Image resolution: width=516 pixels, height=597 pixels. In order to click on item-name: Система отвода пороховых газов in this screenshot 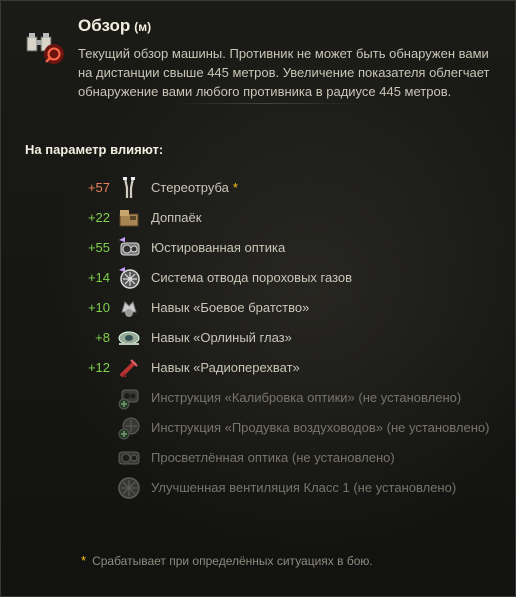, I will do `click(251, 277)`.